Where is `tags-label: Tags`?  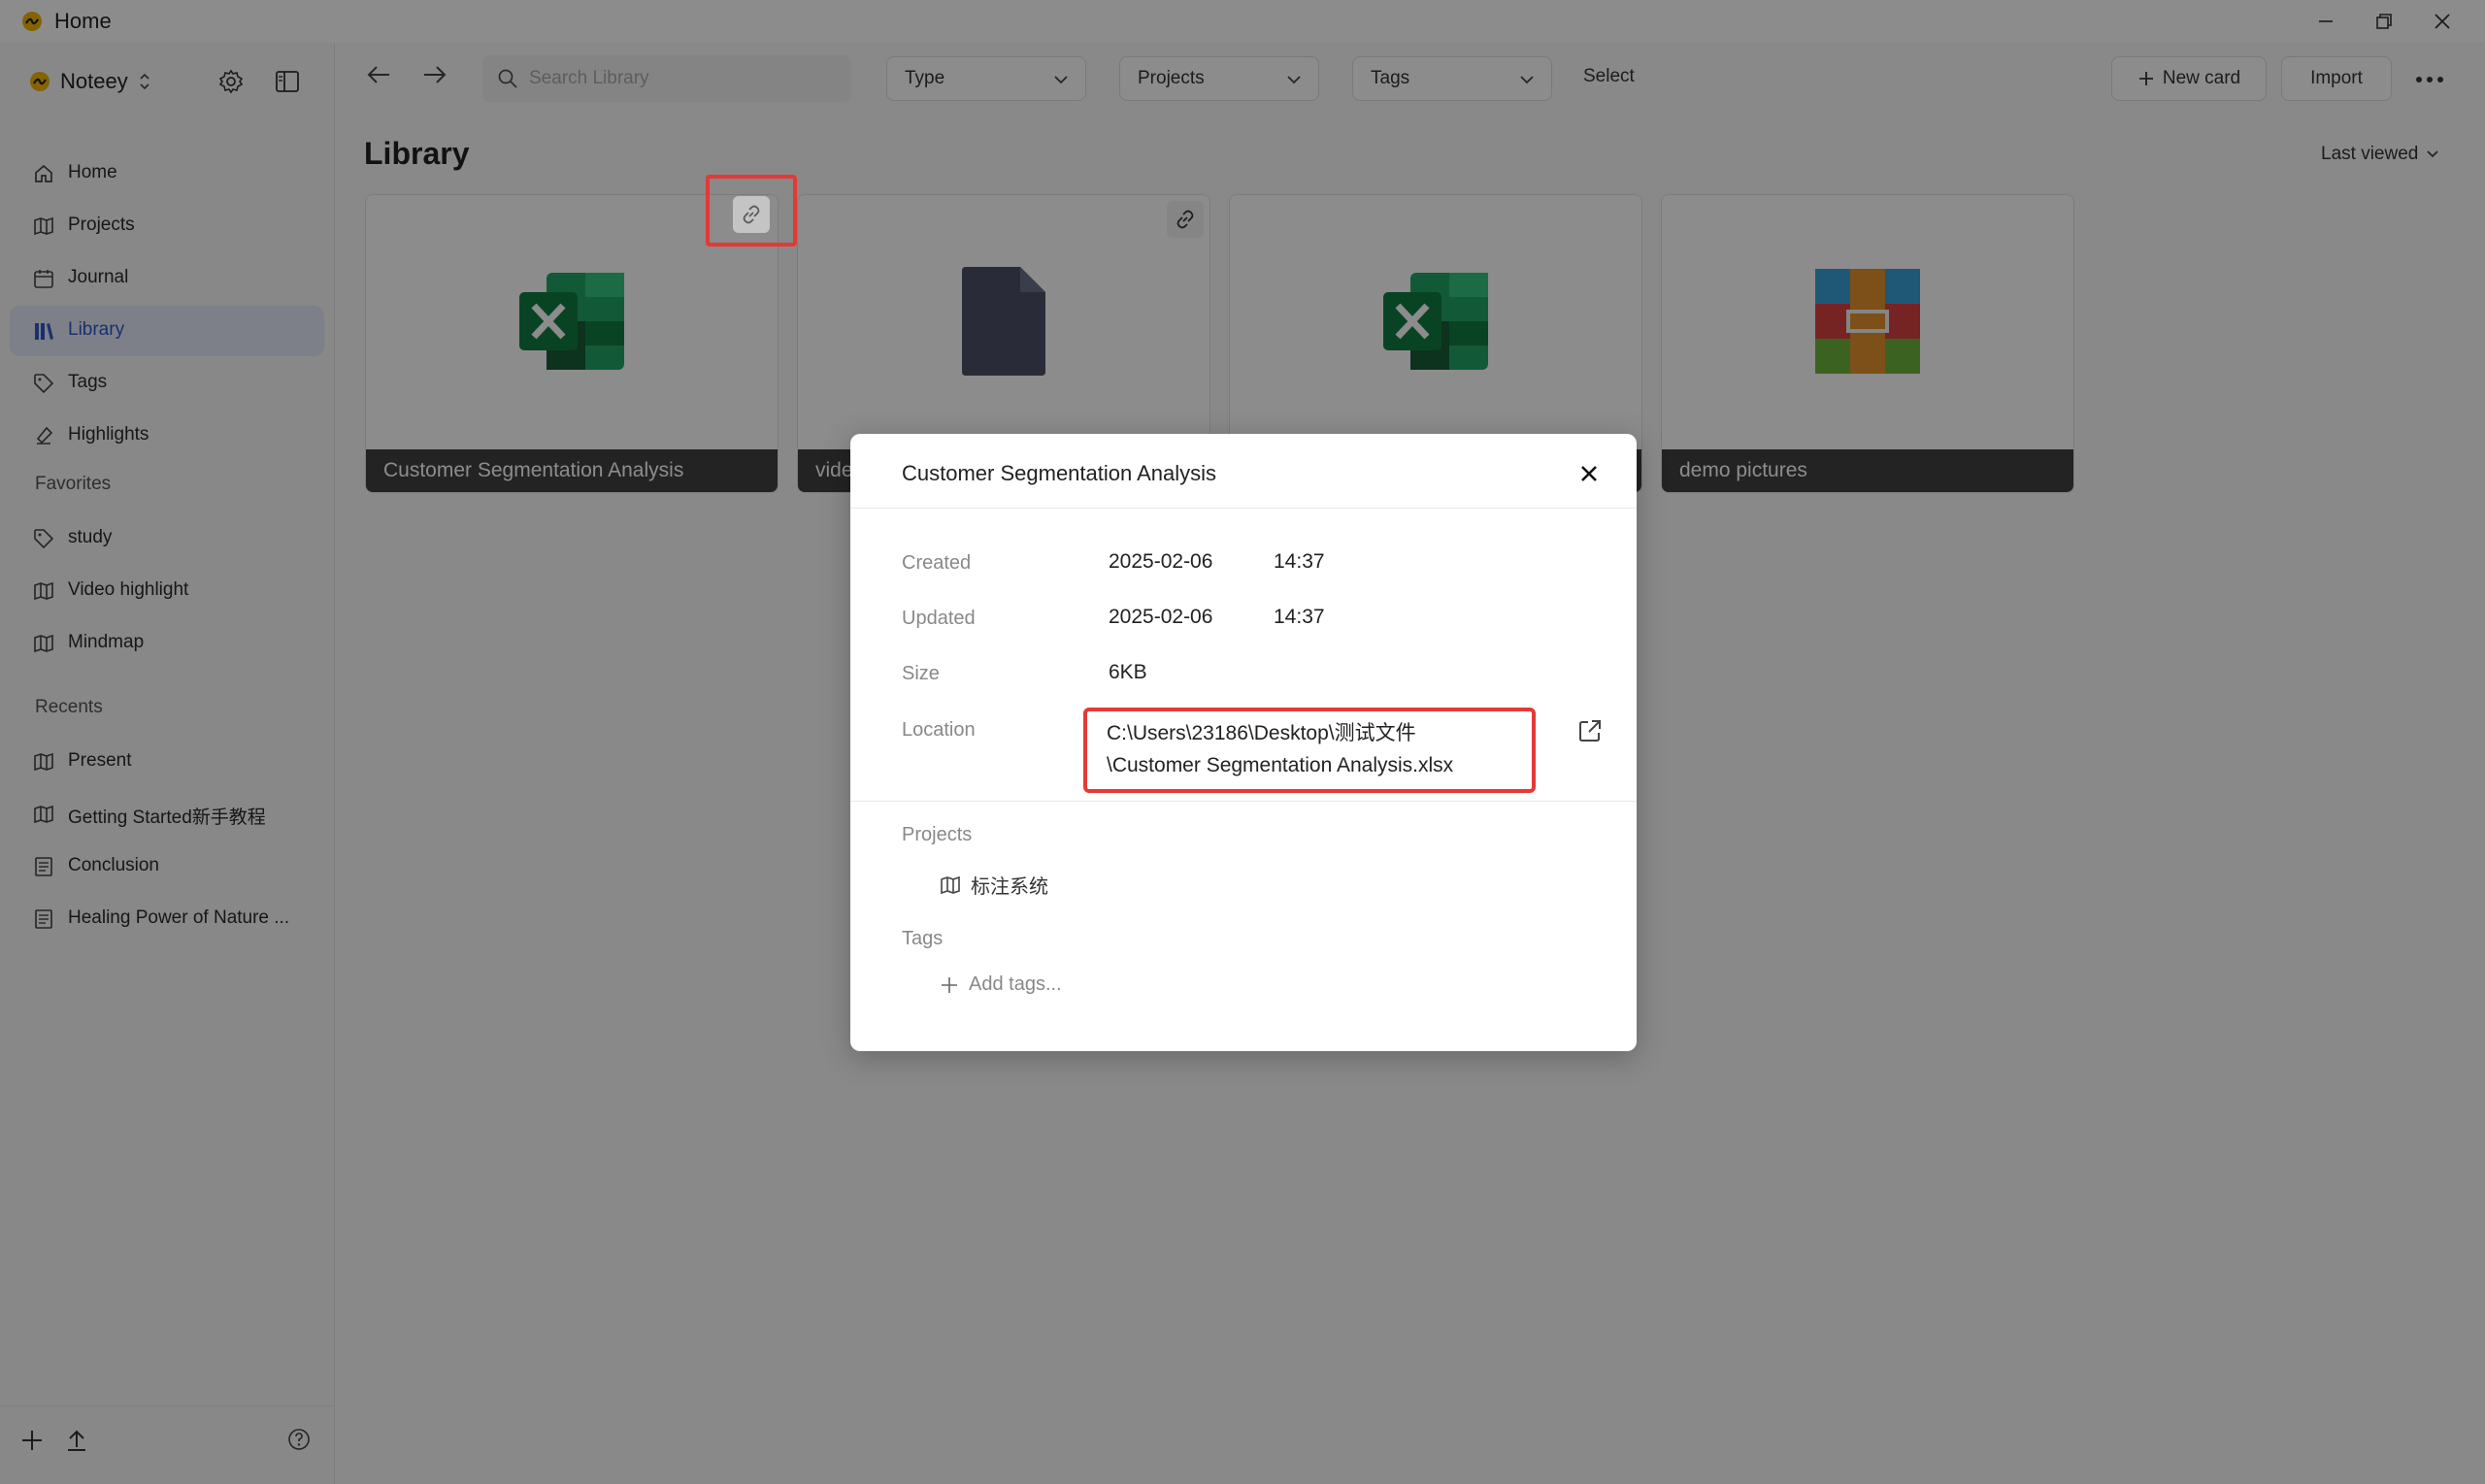 tags-label: Tags is located at coordinates (923, 938).